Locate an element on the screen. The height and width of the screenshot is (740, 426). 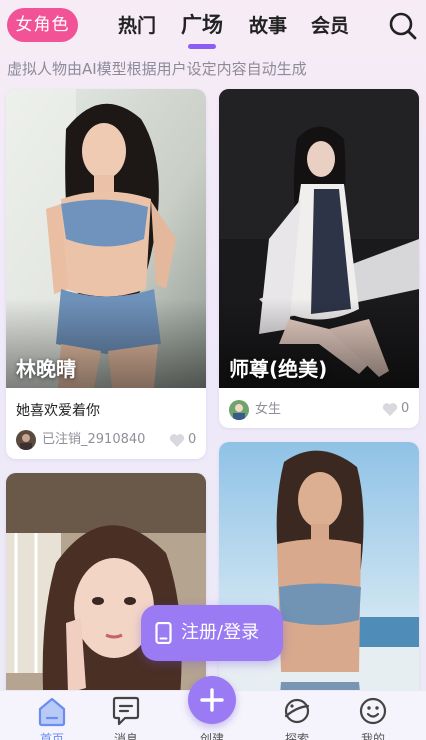
search-icon is located at coordinates (403, 26).